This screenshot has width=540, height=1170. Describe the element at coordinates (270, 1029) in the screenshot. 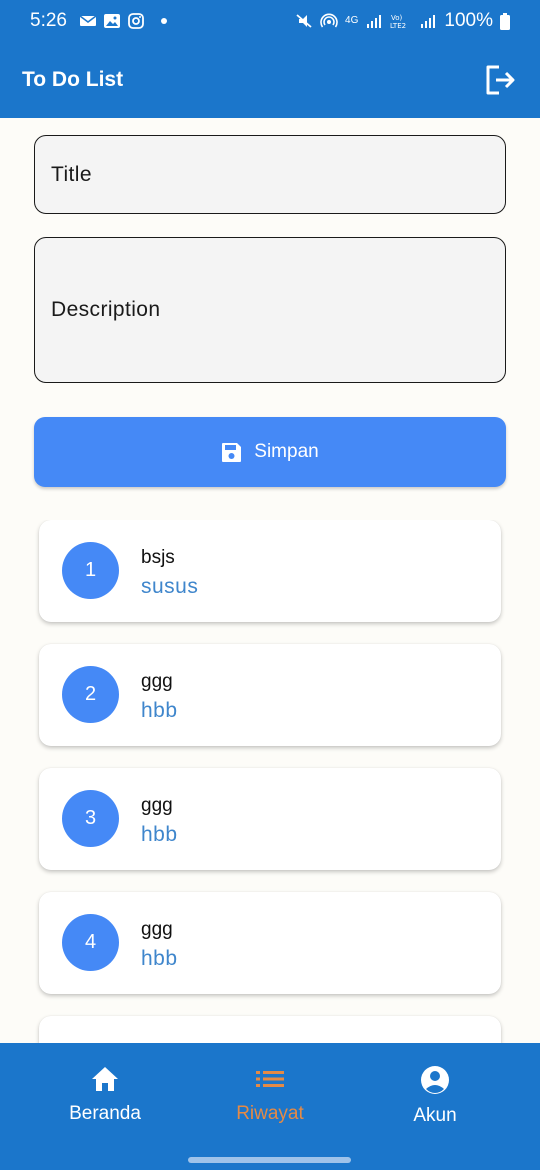

I see `todo-card-partial` at that location.